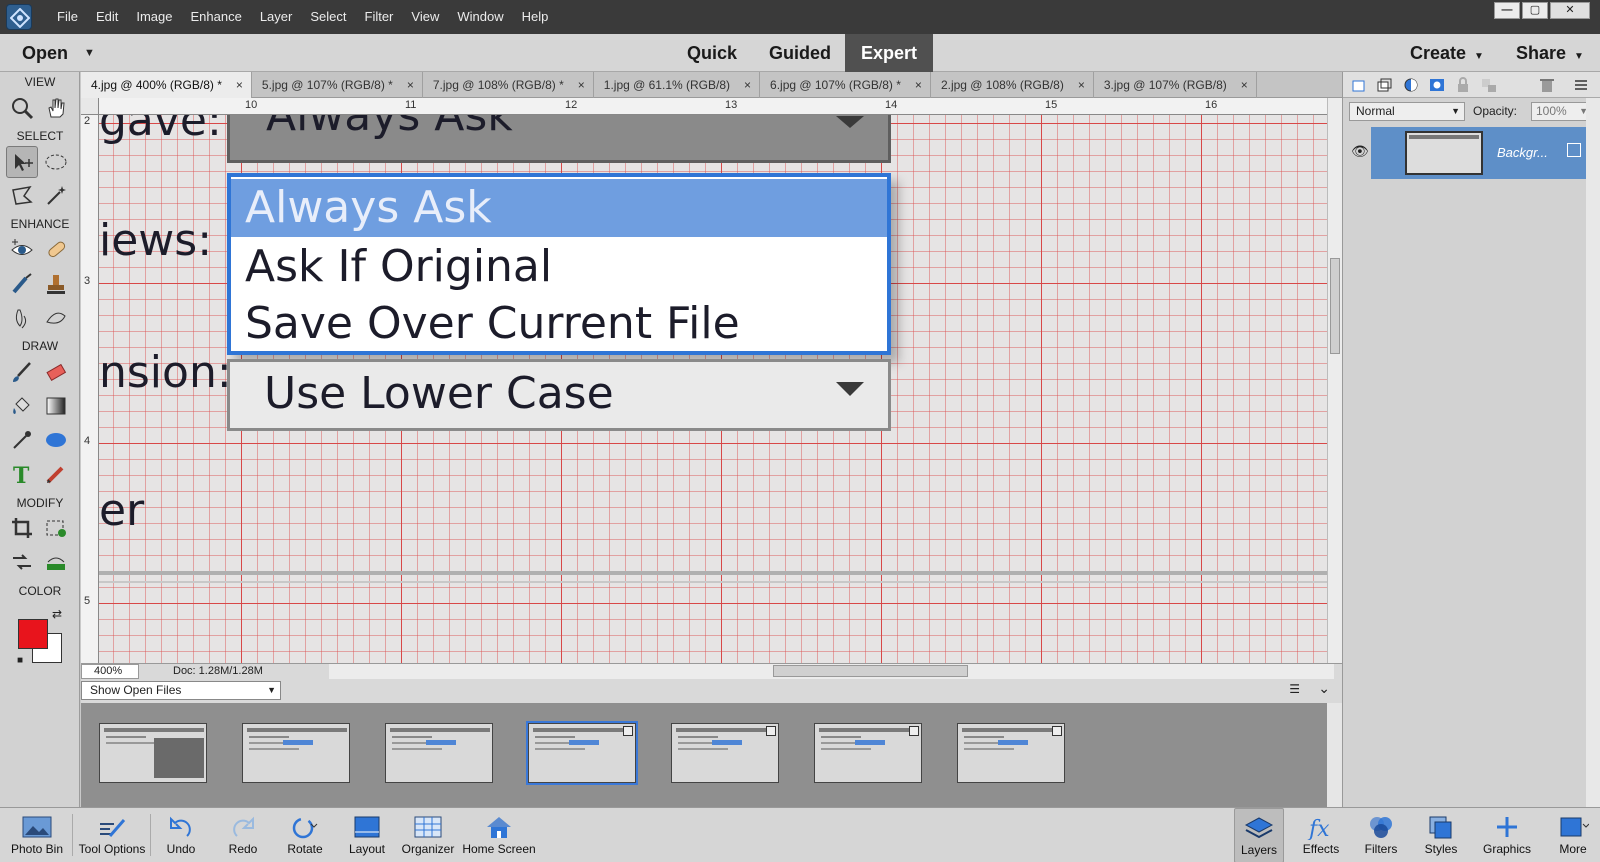 This screenshot has height=862, width=1600. Describe the element at coordinates (22, 284) in the screenshot. I see `smart-brush-icon` at that location.